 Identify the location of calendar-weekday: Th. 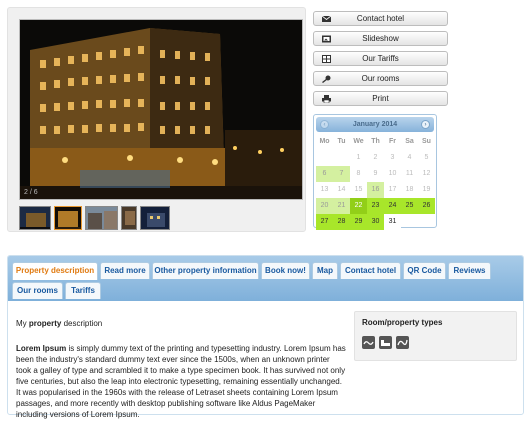
(375, 141).